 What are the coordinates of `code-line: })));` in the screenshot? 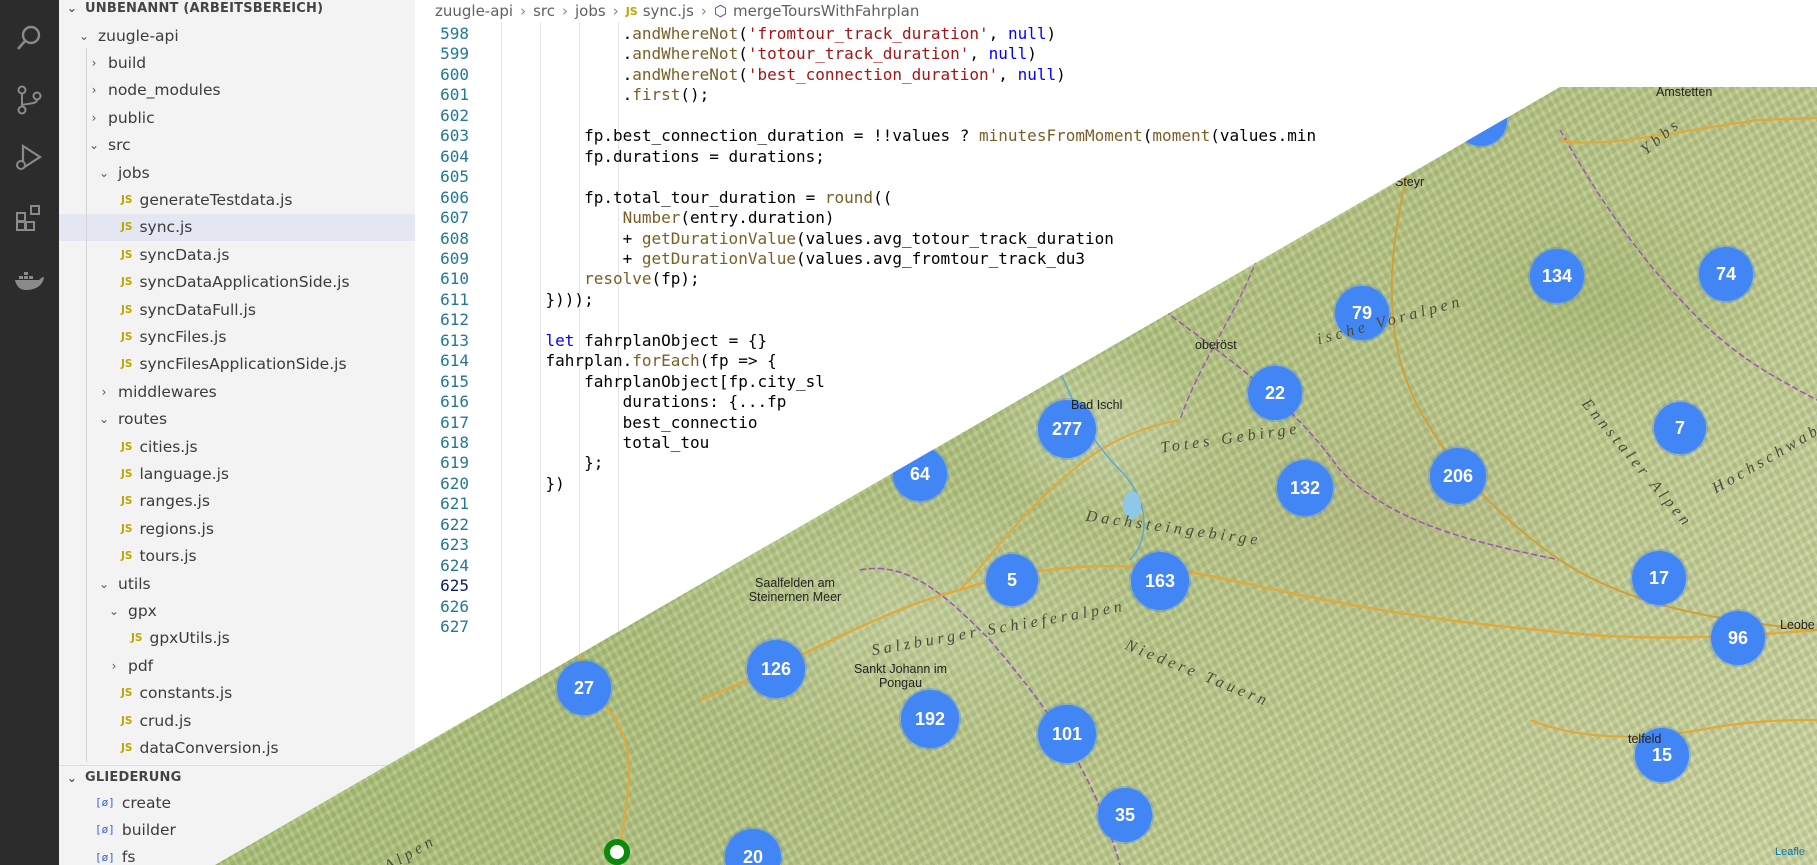 It's located at (550, 300).